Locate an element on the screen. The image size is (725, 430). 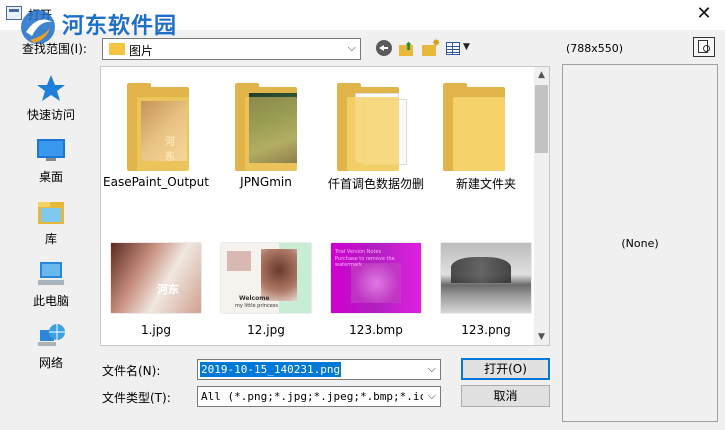
list-item: 123.png is located at coordinates (486, 294).